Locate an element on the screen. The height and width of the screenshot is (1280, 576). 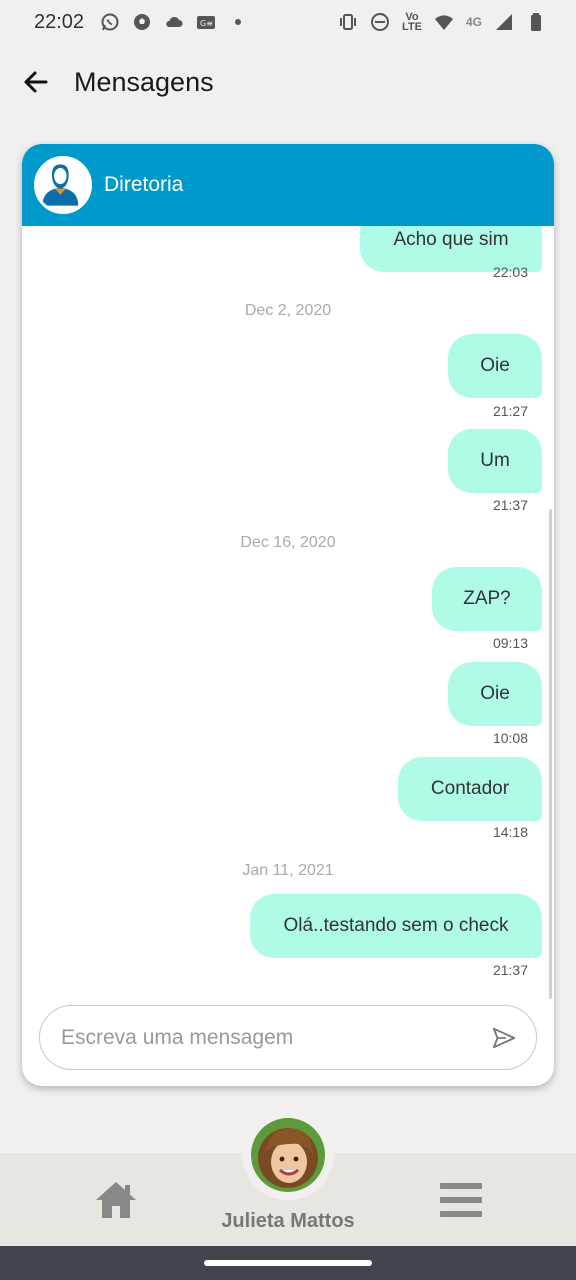
notification-dot-icon is located at coordinates (238, 22).